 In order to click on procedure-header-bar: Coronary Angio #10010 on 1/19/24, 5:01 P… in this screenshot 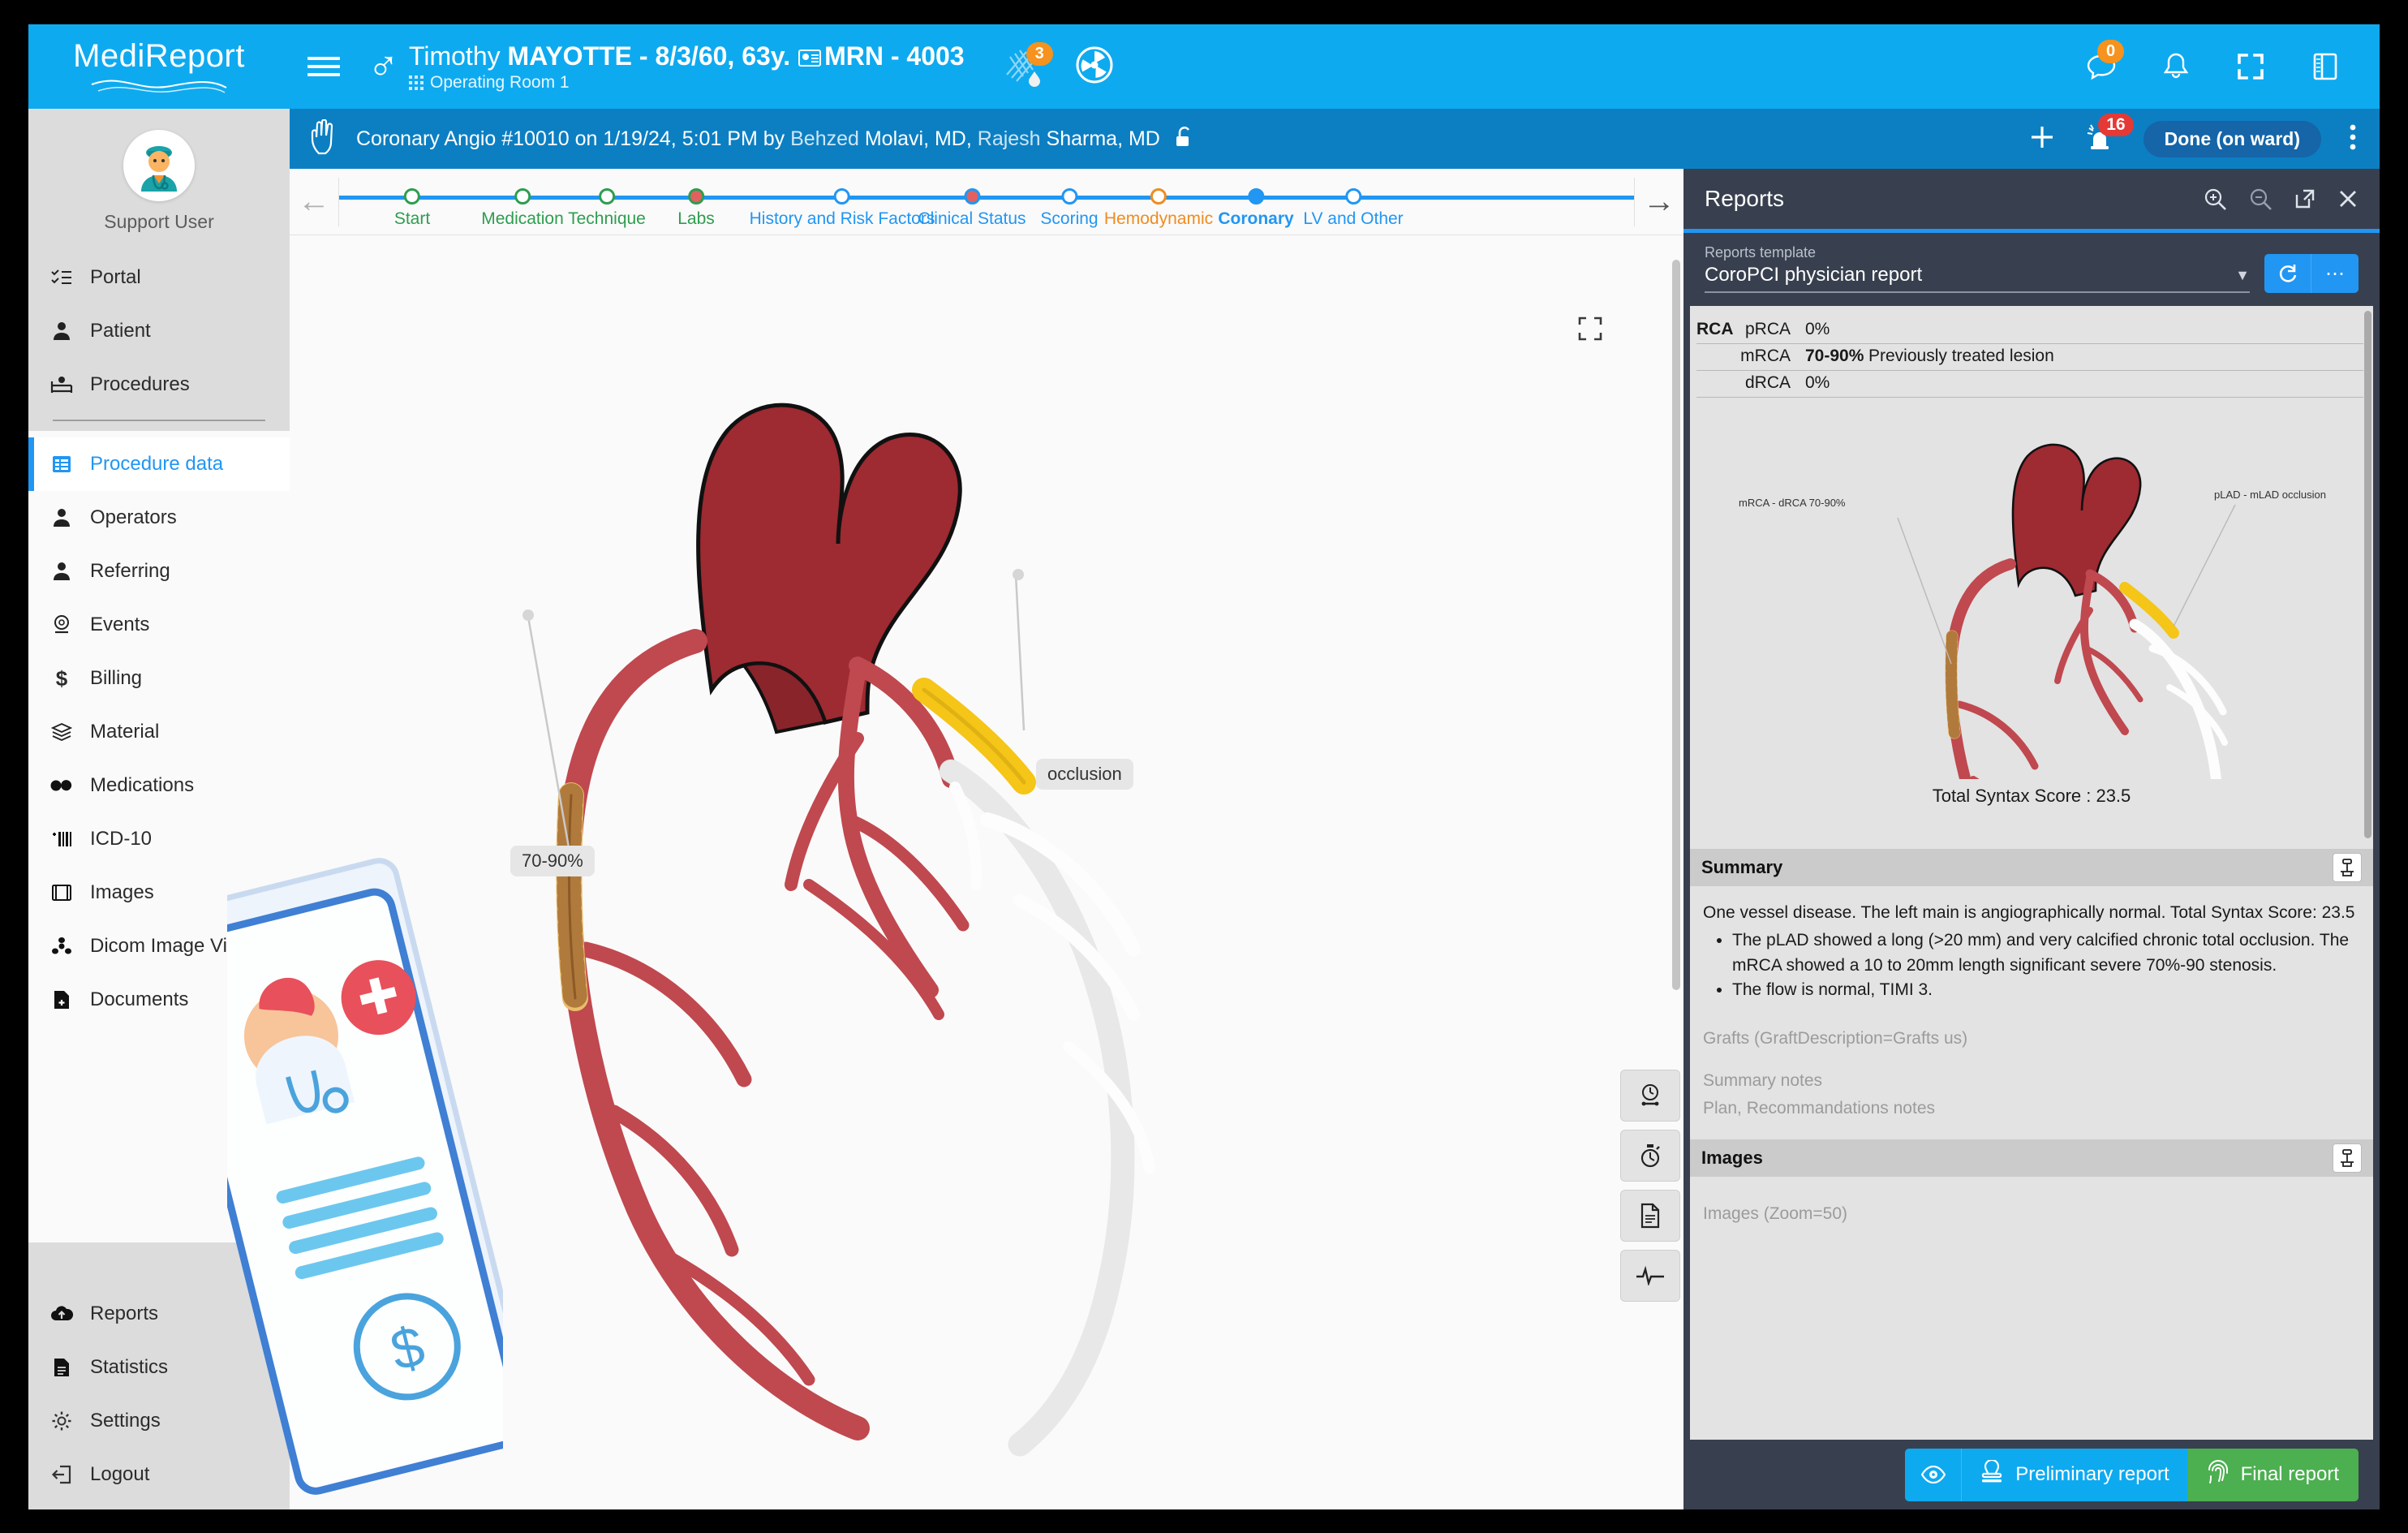, I will do `click(1335, 139)`.